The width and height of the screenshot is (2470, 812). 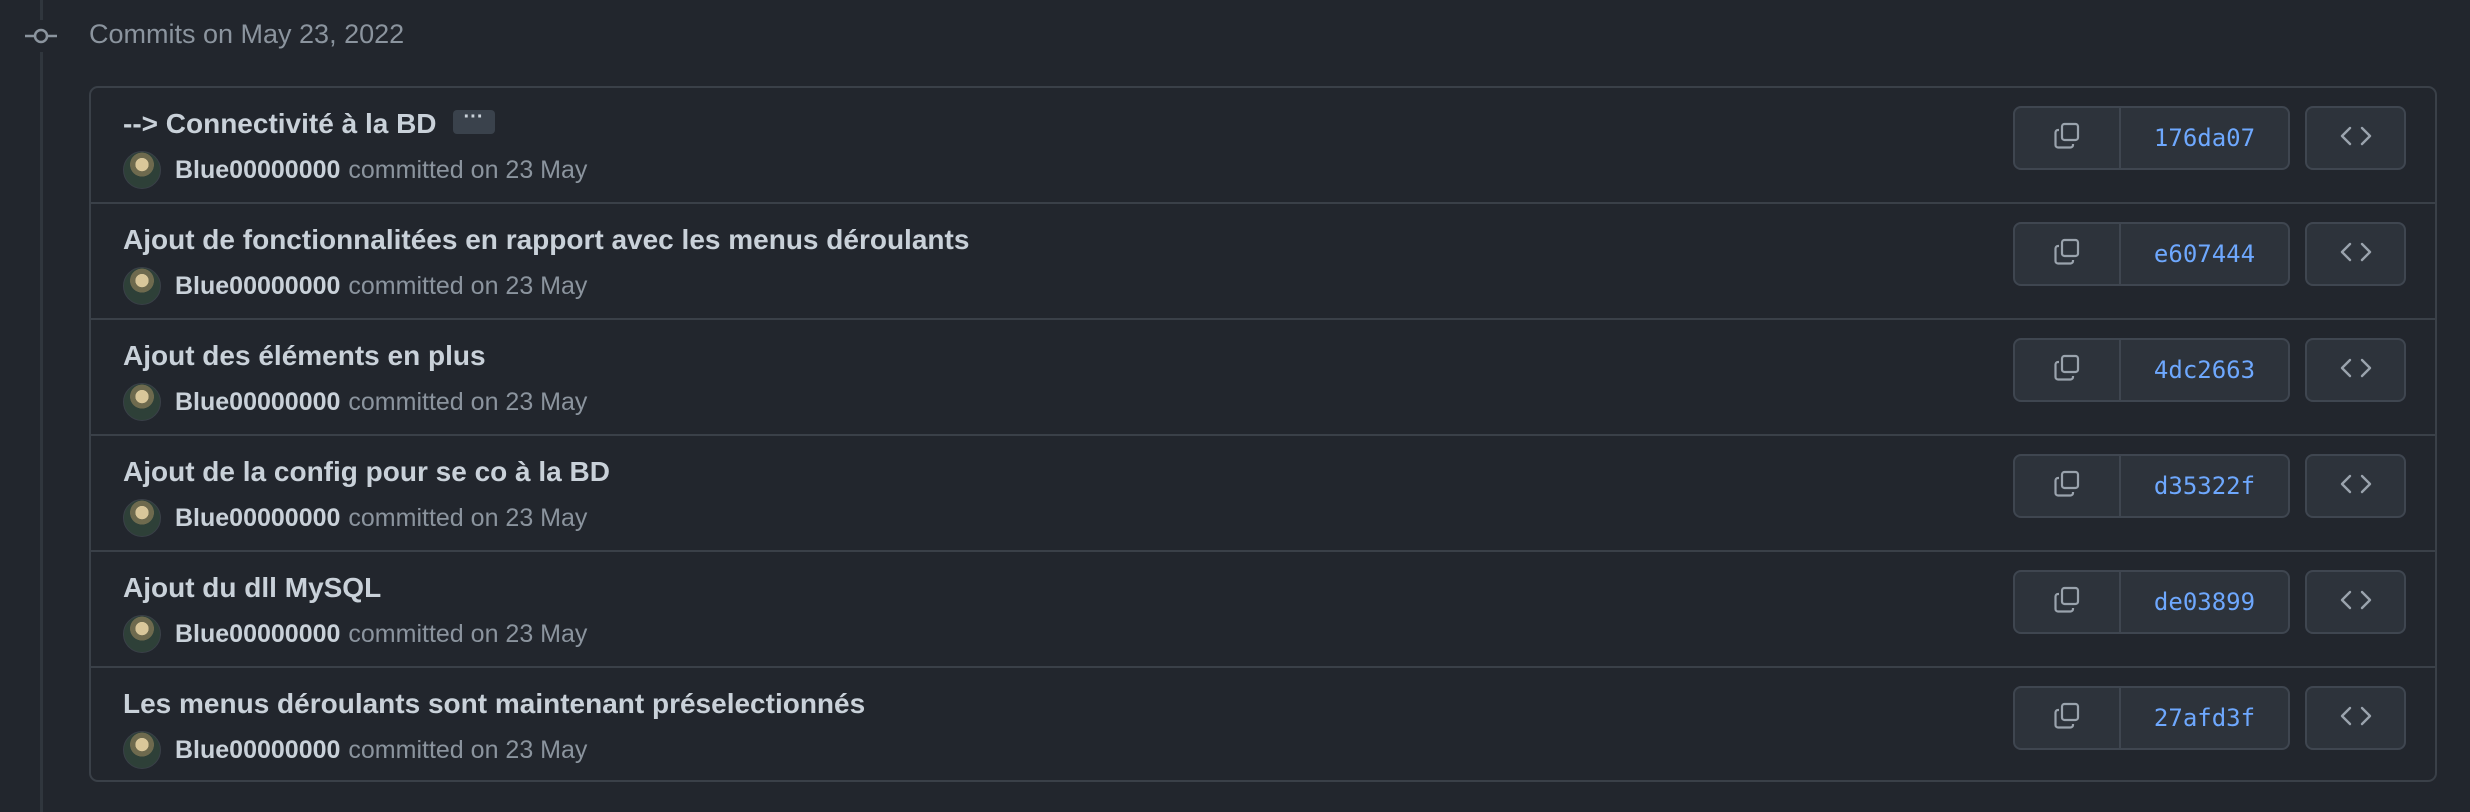 What do you see at coordinates (41, 36) in the screenshot?
I see `git-commit-icon` at bounding box center [41, 36].